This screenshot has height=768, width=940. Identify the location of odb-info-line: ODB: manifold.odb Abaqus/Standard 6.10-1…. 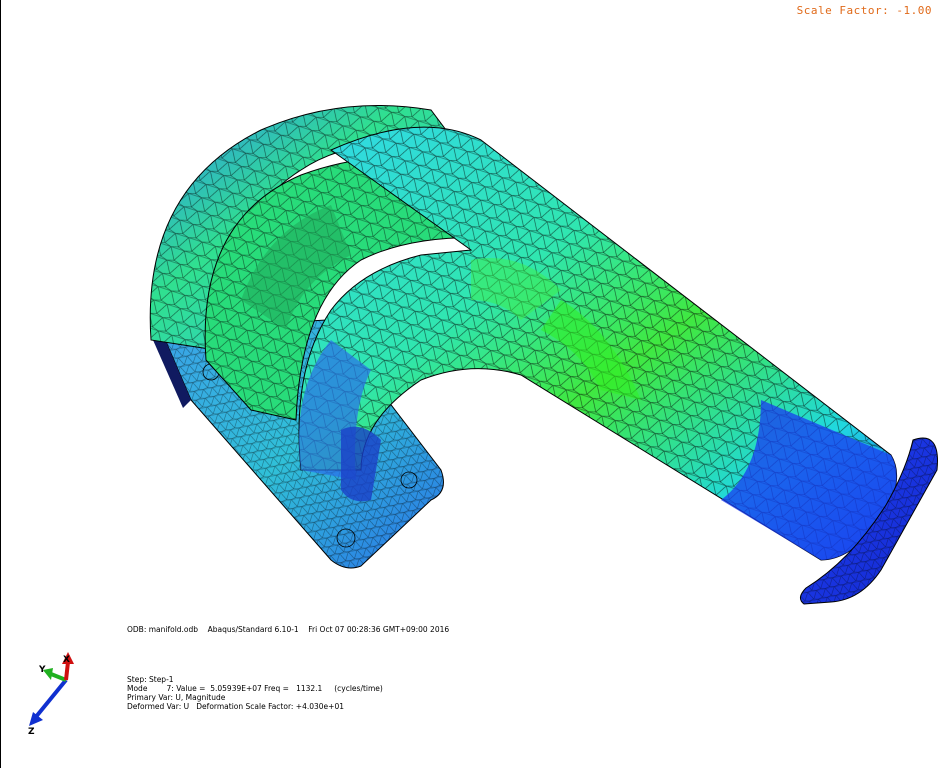
(288, 629).